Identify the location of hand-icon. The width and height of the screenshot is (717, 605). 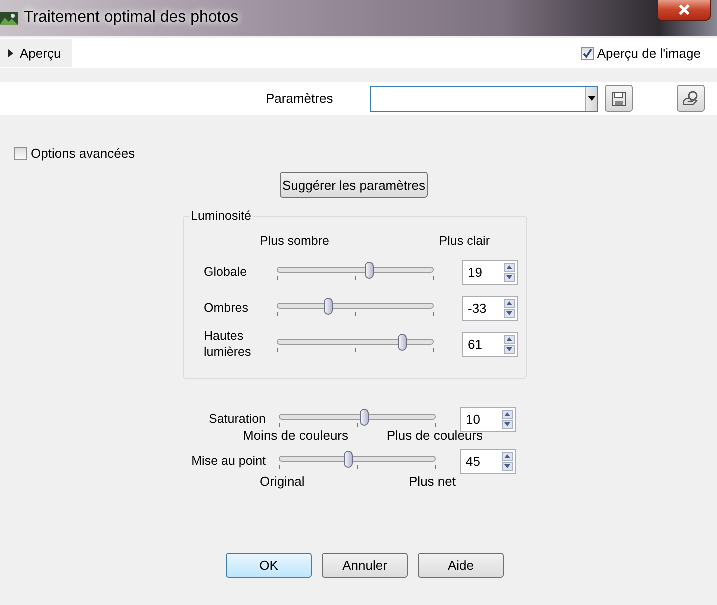
(691, 98).